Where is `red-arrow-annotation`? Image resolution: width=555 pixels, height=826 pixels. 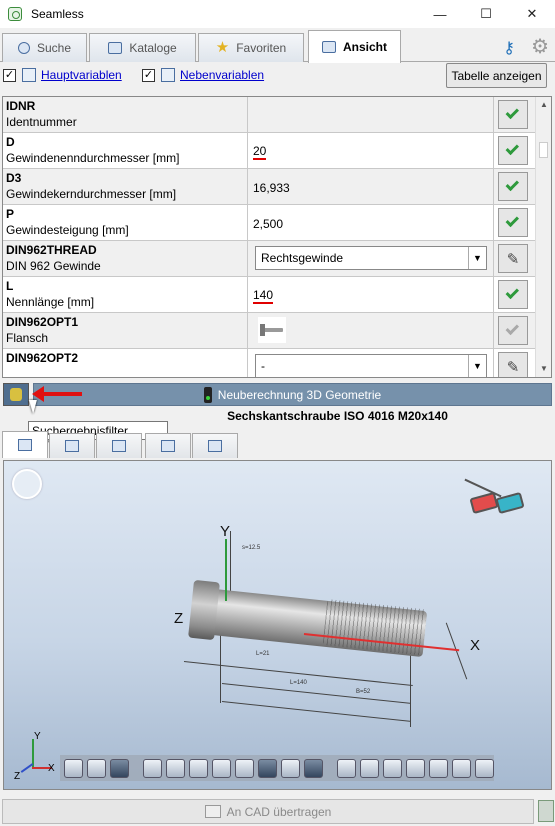 red-arrow-annotation is located at coordinates (57, 394).